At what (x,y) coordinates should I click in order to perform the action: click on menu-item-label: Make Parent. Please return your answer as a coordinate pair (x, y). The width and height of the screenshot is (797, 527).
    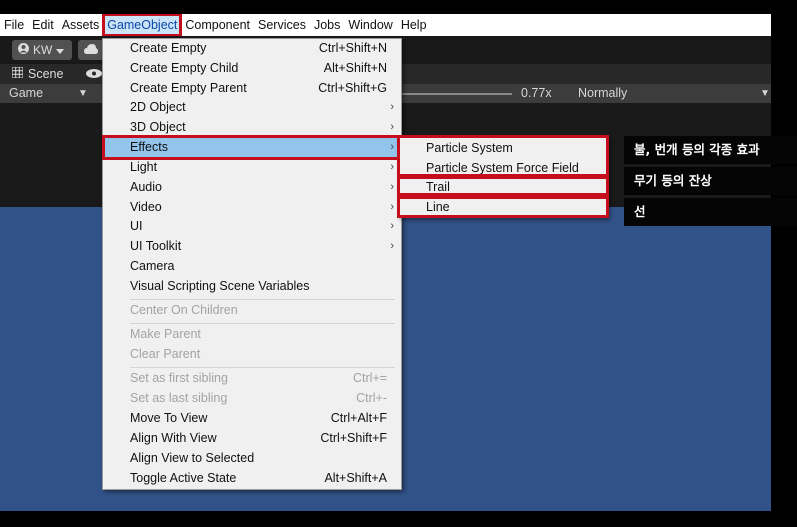
    Looking at the image, I should click on (165, 334).